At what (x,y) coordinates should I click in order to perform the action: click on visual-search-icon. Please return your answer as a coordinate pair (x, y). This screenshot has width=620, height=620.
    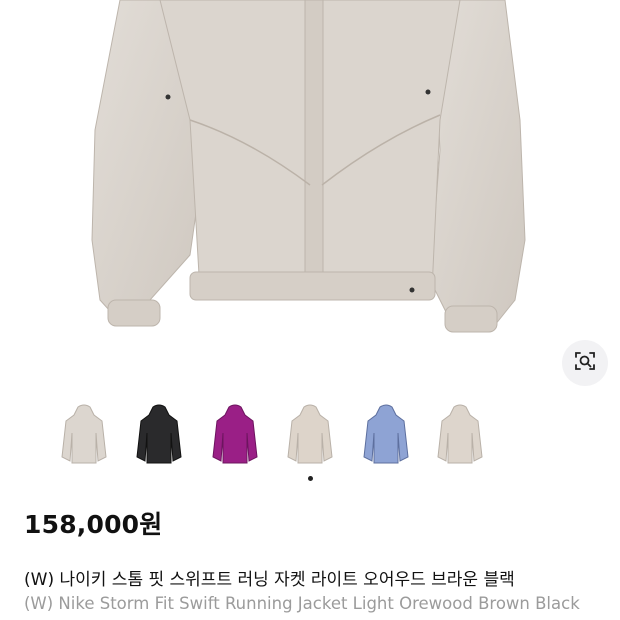
    Looking at the image, I should click on (585, 363).